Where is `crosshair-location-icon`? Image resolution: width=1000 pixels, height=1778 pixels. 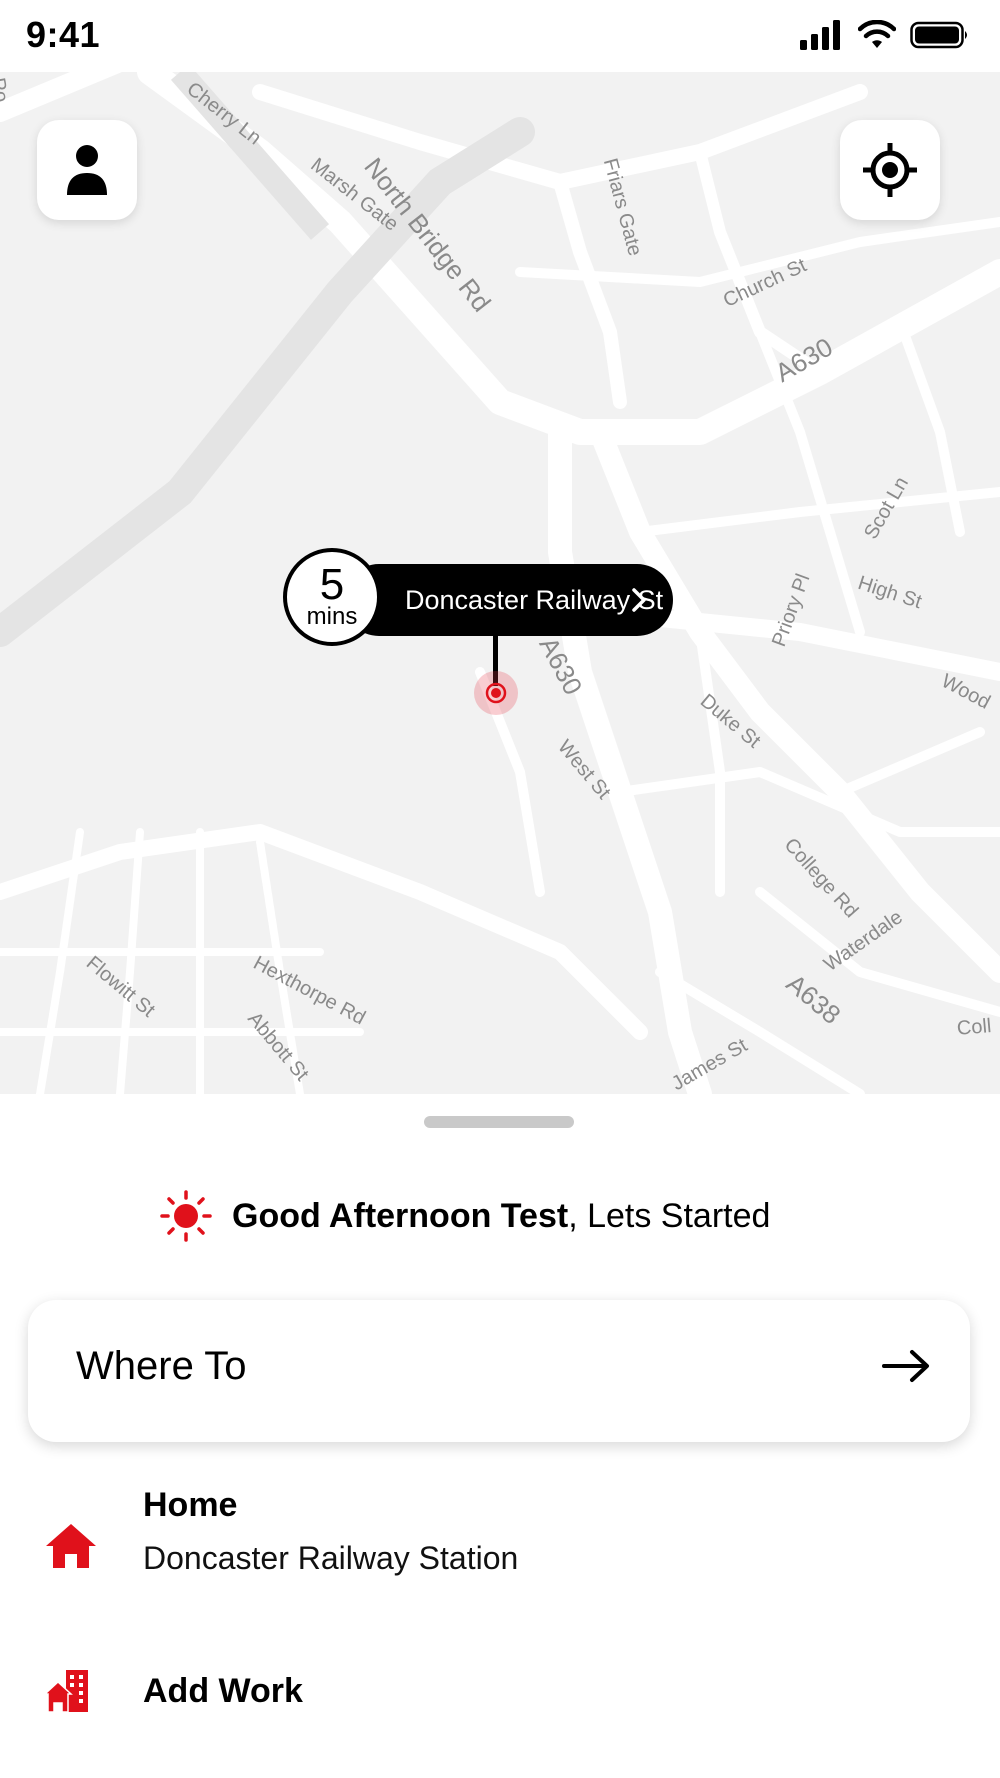 crosshair-location-icon is located at coordinates (890, 170).